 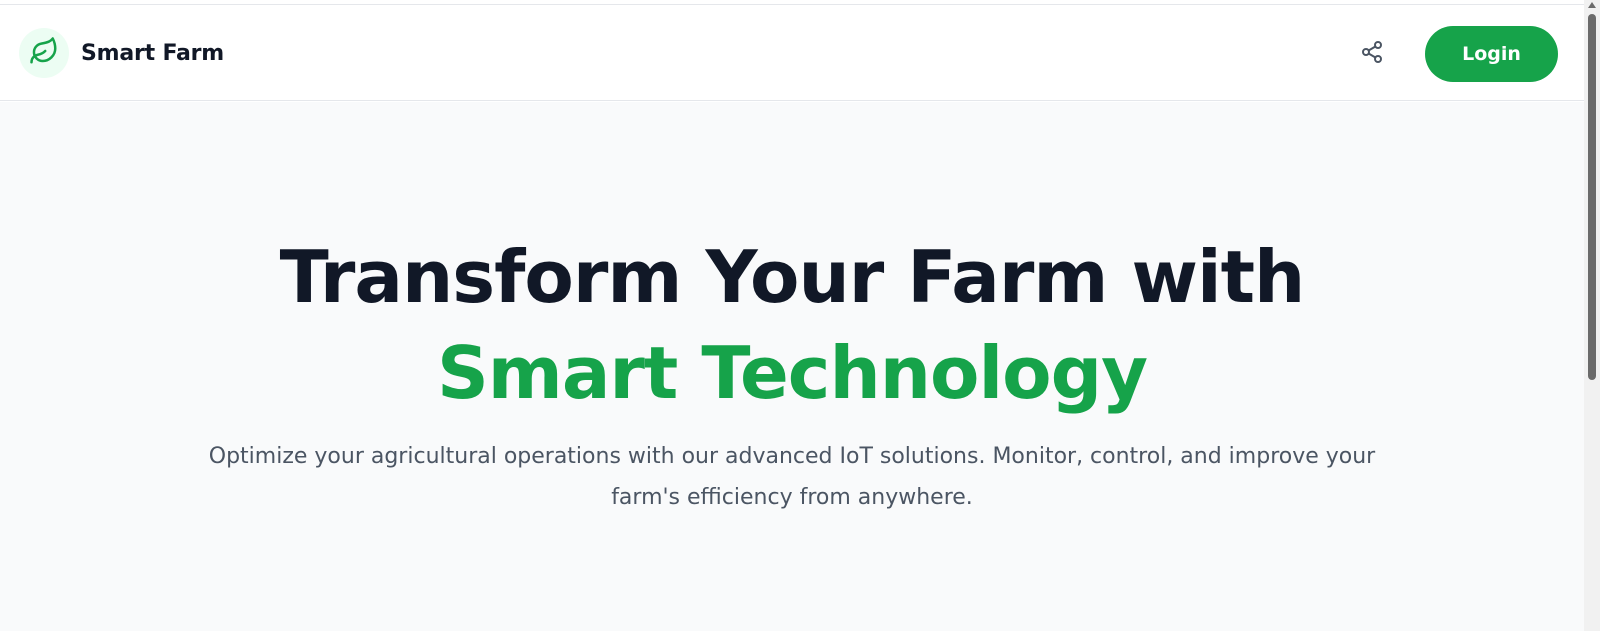 I want to click on share-icon, so click(x=1372, y=54).